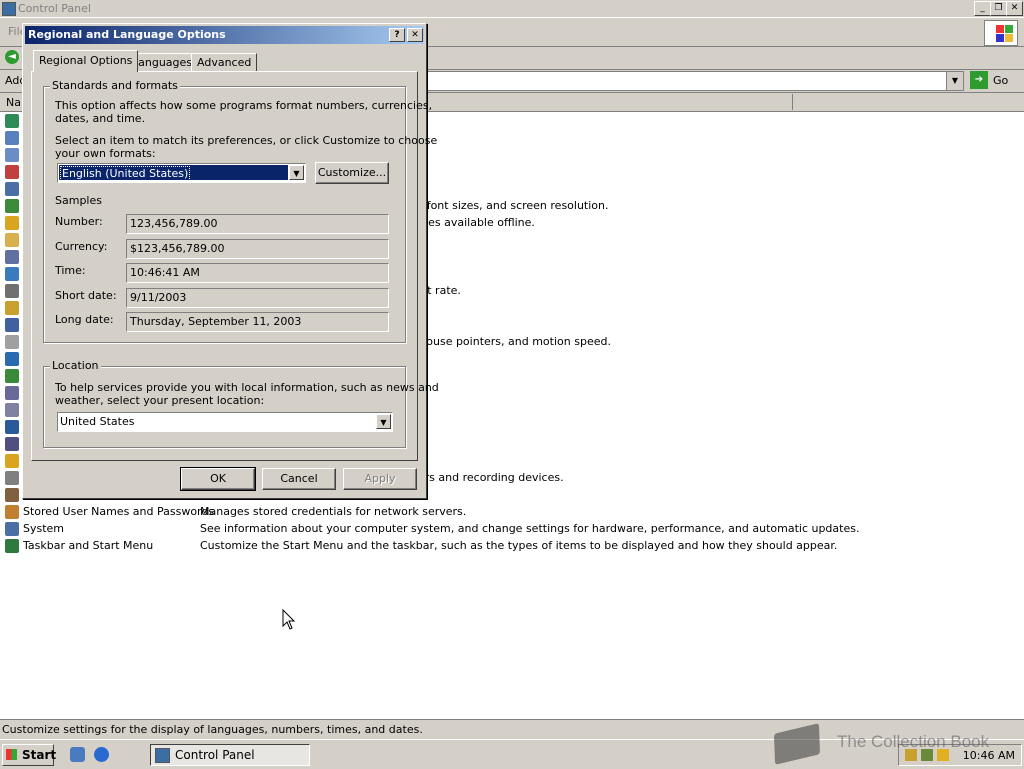 The image size is (1024, 769). What do you see at coordinates (215, 755) in the screenshot?
I see `taskbar-window-label: Control Panel` at bounding box center [215, 755].